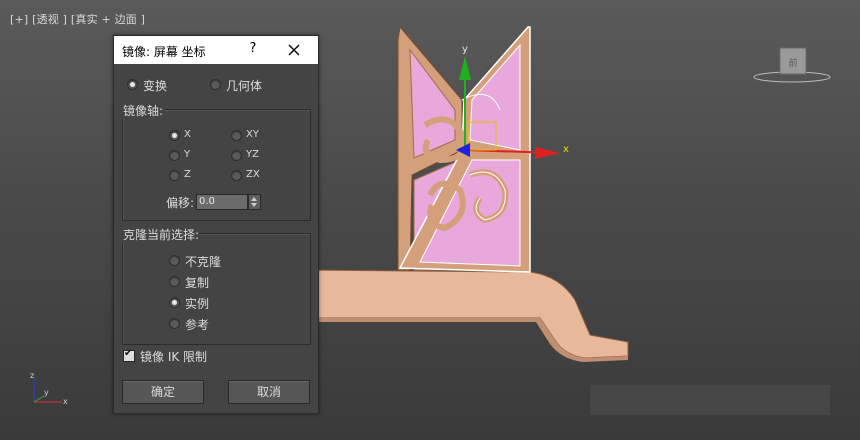 This screenshot has height=440, width=860. What do you see at coordinates (174, 175) in the screenshot?
I see `radio-axis-z` at bounding box center [174, 175].